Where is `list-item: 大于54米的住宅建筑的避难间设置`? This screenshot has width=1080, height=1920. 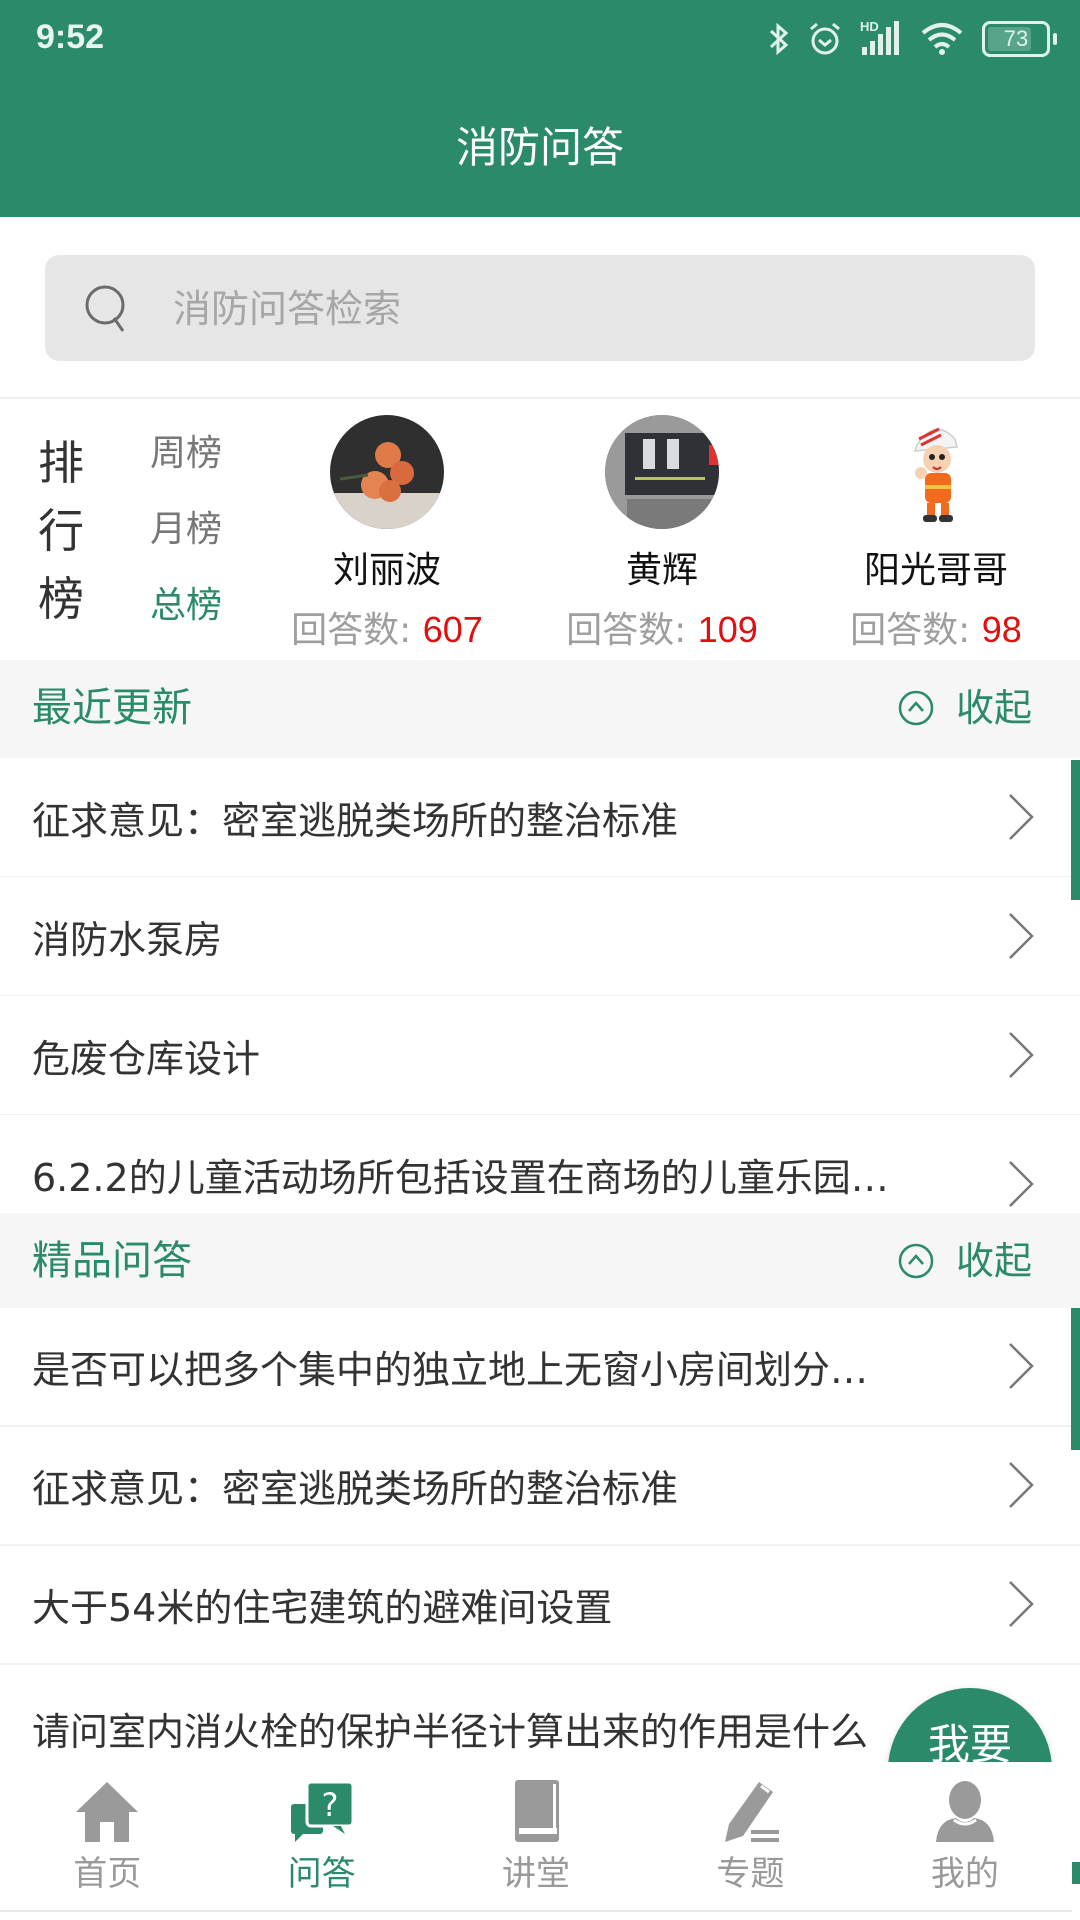 list-item: 大于54米的住宅建筑的避难间设置 is located at coordinates (540, 1606).